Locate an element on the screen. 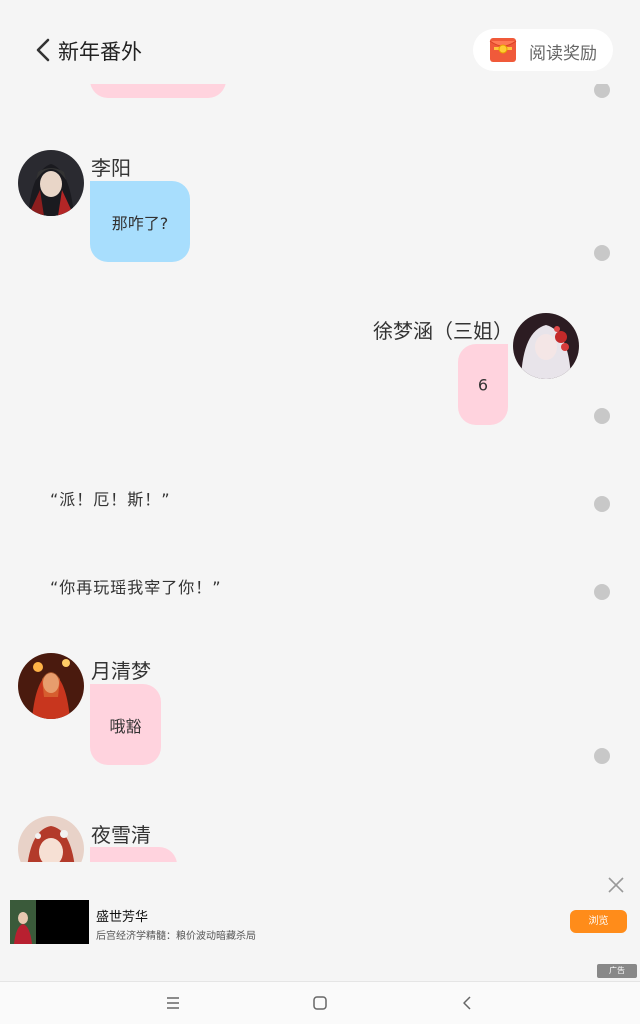 Image resolution: width=640 pixels, height=1024 pixels. ad-thumbnail-image is located at coordinates (49, 922).